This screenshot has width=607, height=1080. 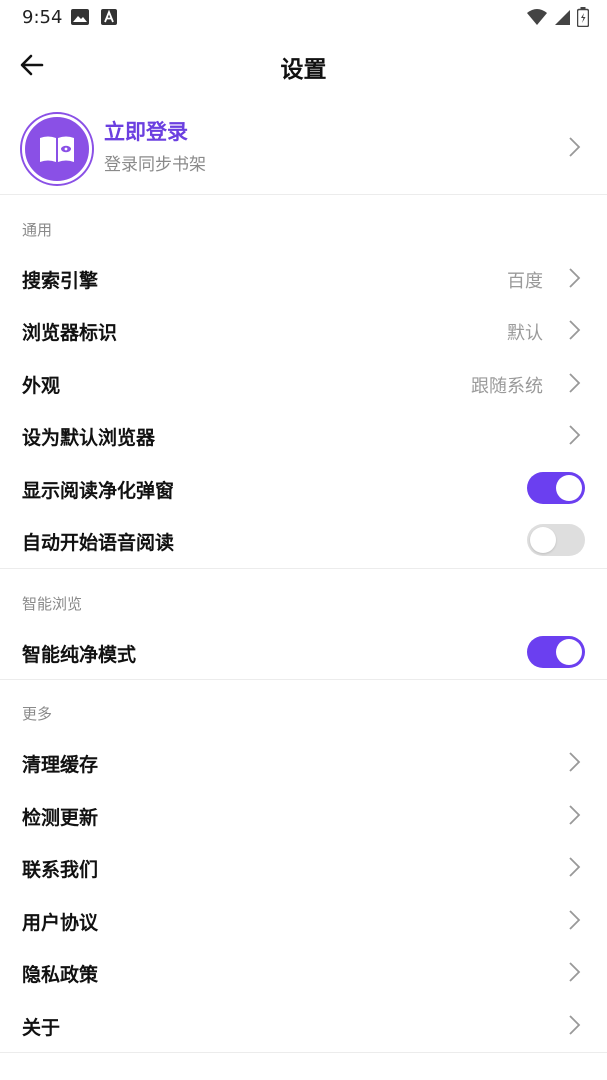 I want to click on setting-default-browser: 设为默认浏览器, so click(x=303, y=436).